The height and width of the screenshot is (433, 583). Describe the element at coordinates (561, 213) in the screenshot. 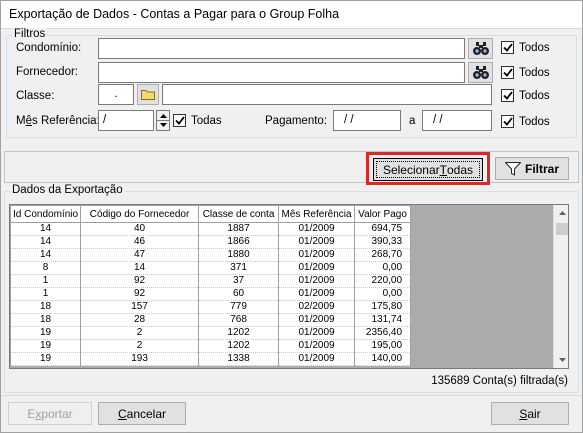

I see `scroll-up-icon` at that location.